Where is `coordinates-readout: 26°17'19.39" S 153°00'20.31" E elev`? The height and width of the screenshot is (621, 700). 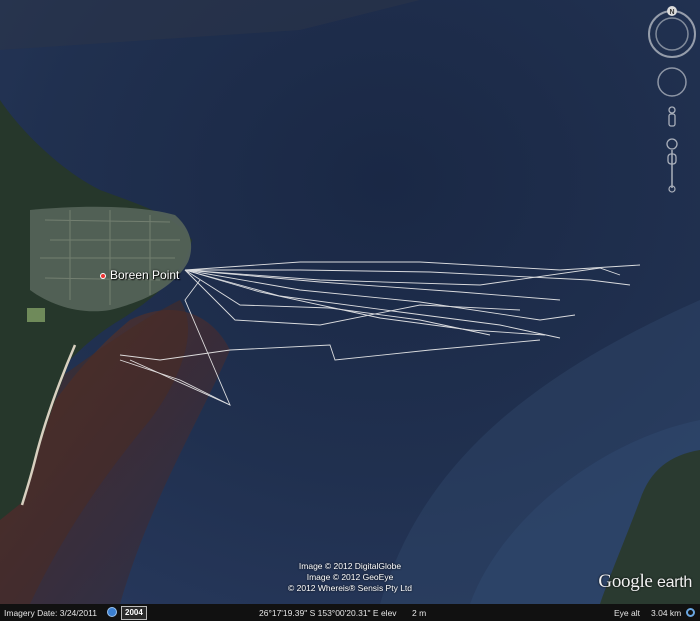 coordinates-readout: 26°17'19.39" S 153°00'20.31" E elev is located at coordinates (328, 613).